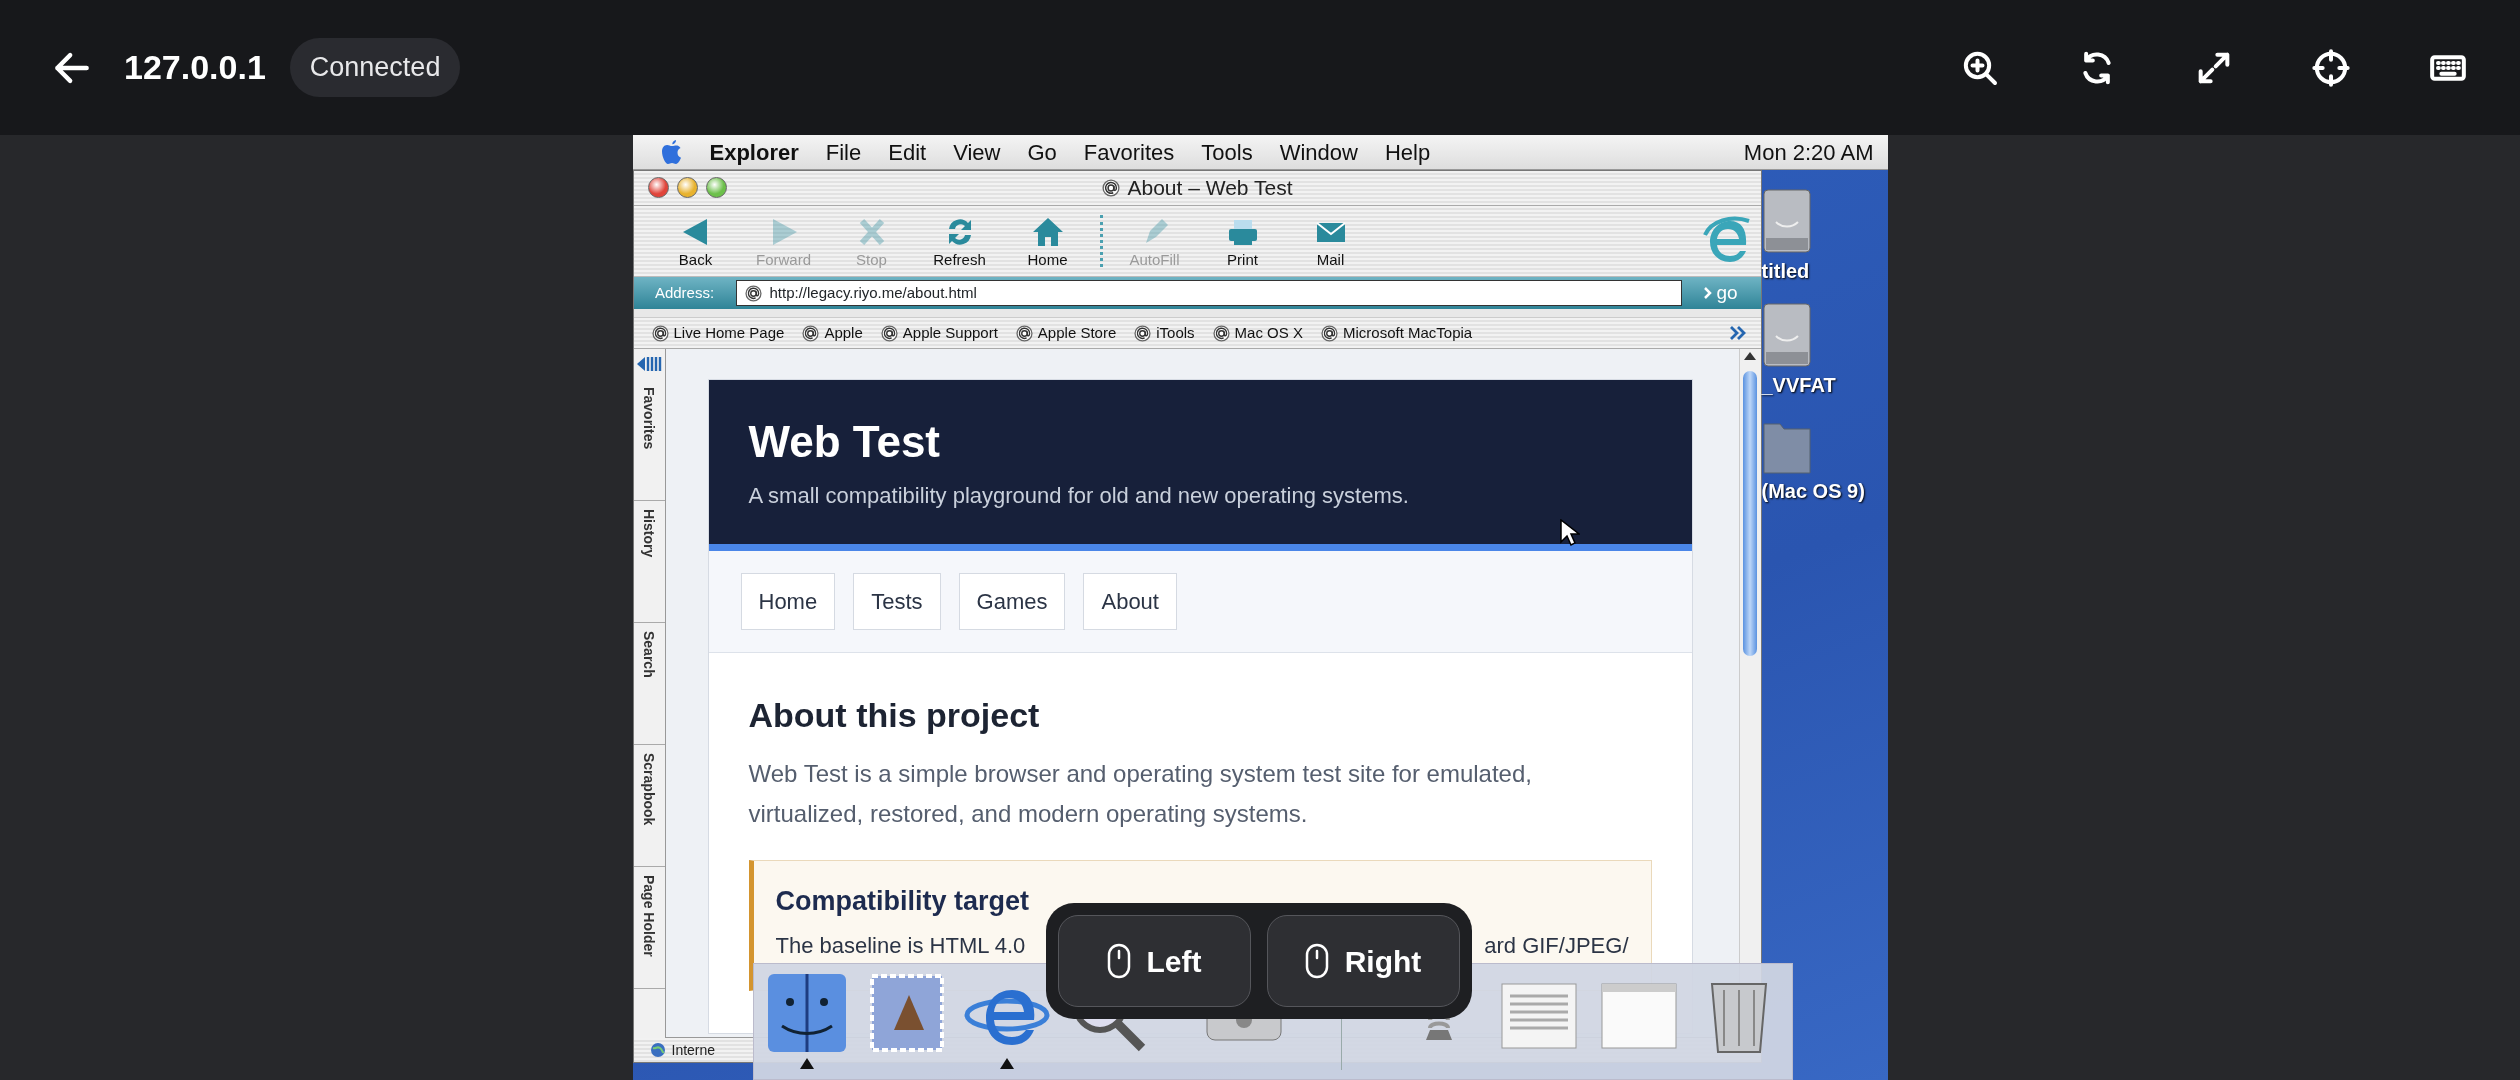 This screenshot has height=1080, width=2520. What do you see at coordinates (1210, 188) in the screenshot?
I see `window-title: About – Web Test` at bounding box center [1210, 188].